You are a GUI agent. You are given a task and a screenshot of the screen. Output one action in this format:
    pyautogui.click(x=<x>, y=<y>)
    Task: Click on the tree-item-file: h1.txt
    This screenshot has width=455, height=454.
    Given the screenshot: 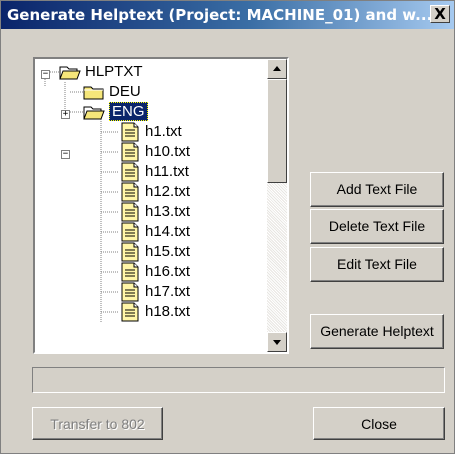 What is the action you would take?
    pyautogui.click(x=150, y=132)
    